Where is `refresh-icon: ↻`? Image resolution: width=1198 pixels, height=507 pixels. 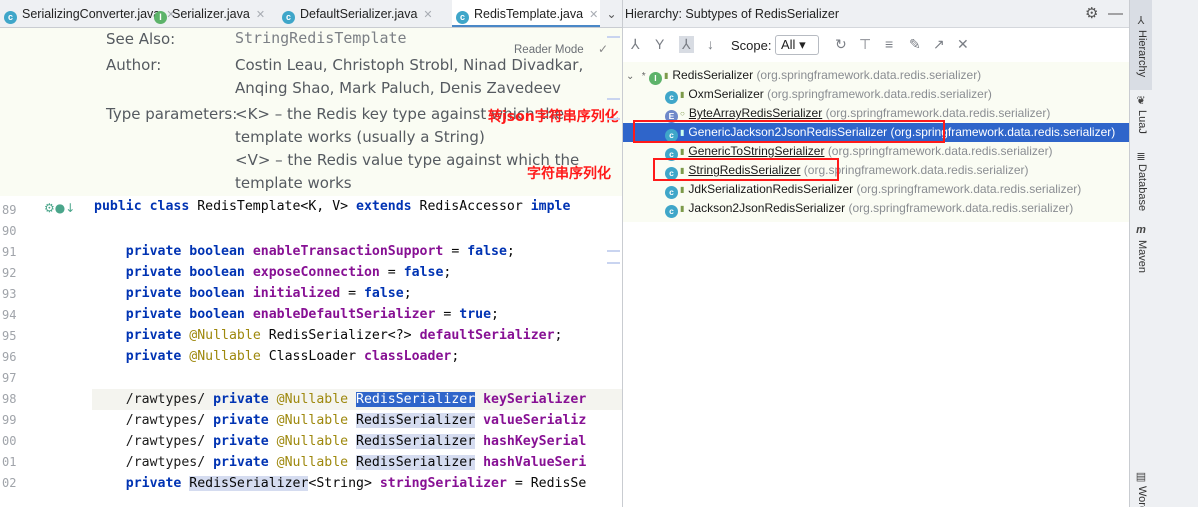 refresh-icon: ↻ is located at coordinates (841, 44).